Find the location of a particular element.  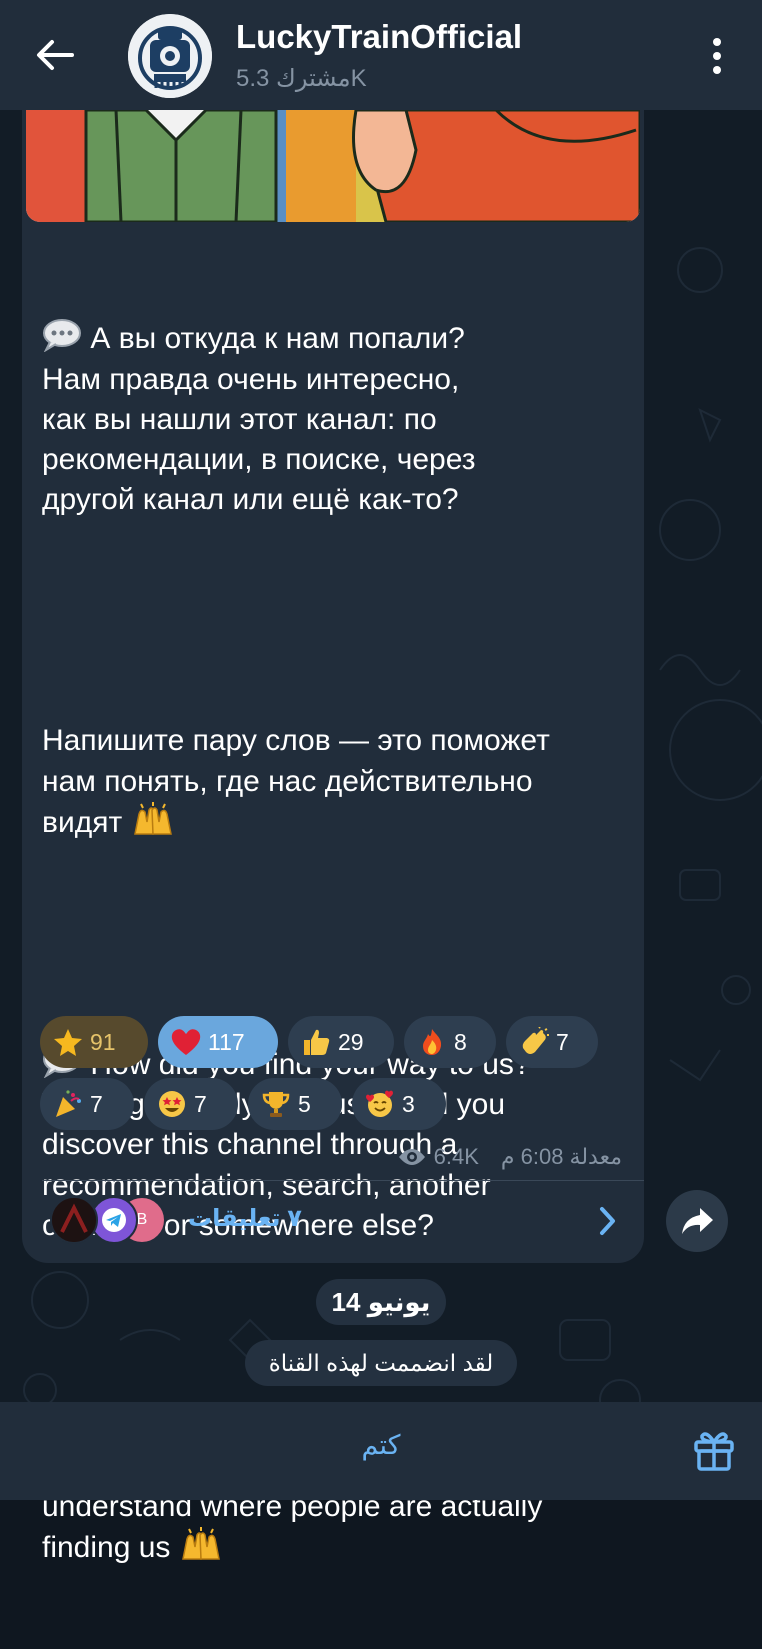

reaction-count: 117 is located at coordinates (226, 1041).